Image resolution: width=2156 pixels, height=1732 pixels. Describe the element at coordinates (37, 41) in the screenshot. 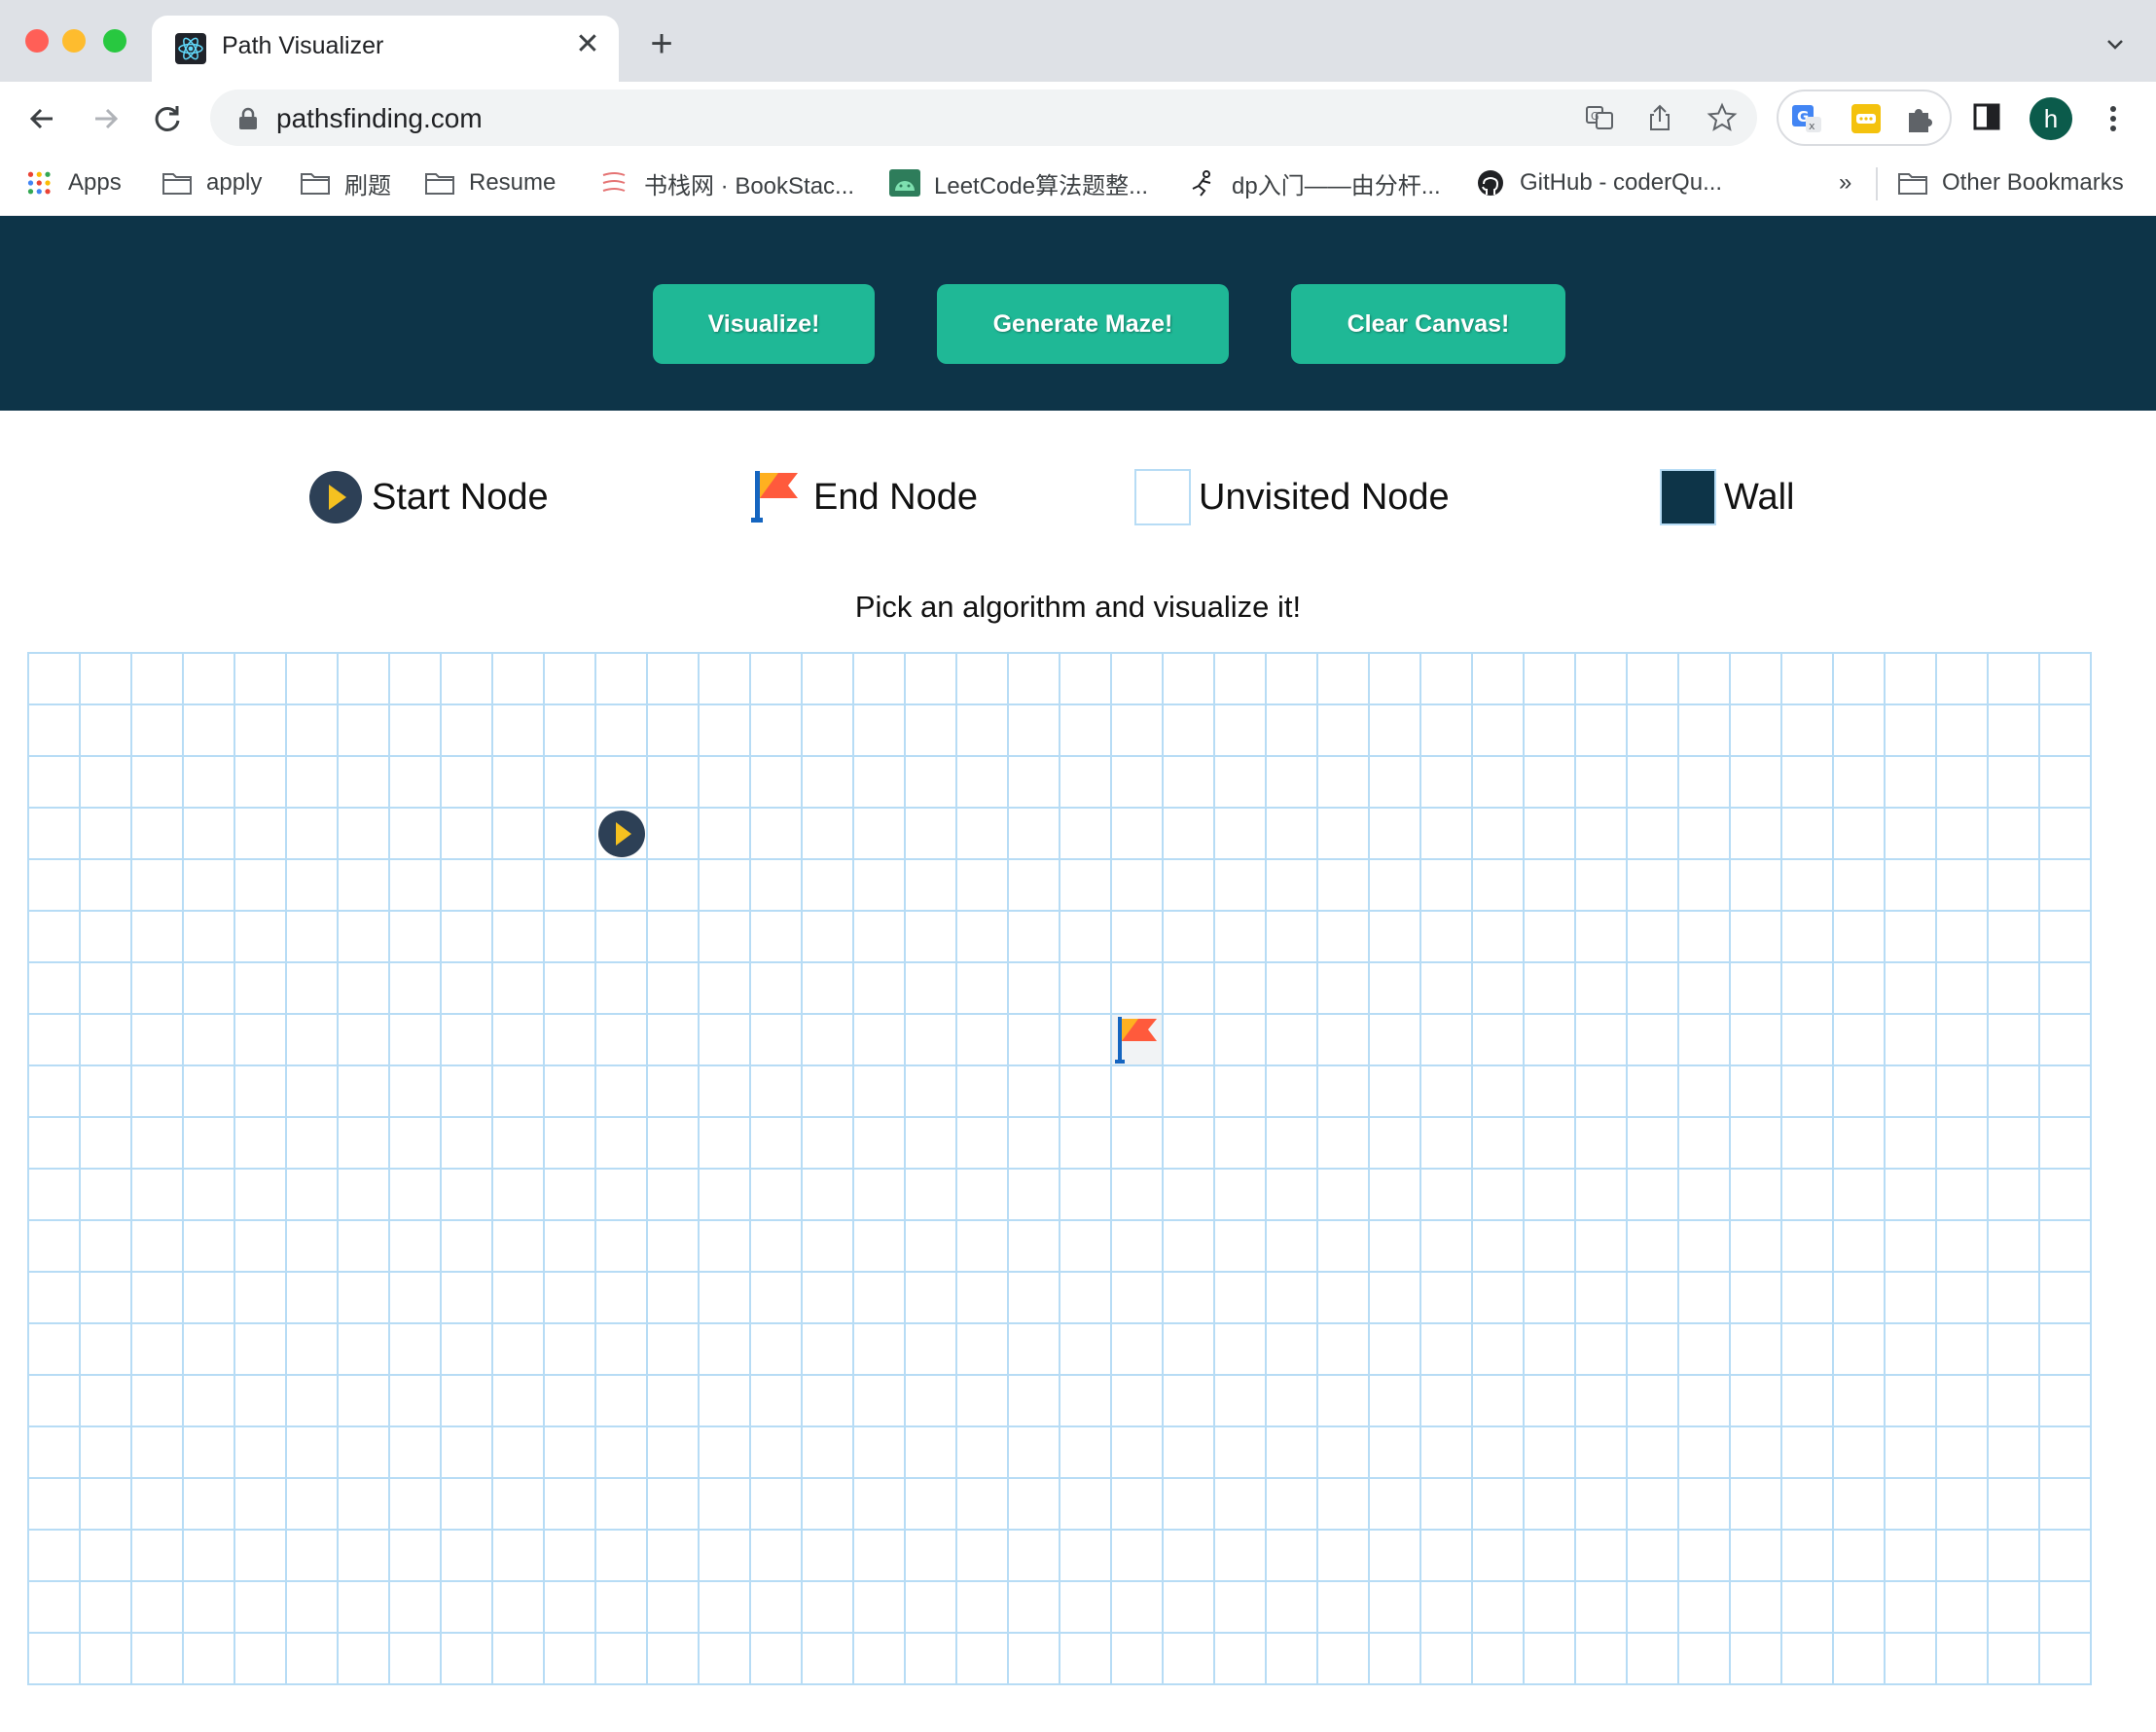

I see `close-window-button` at that location.